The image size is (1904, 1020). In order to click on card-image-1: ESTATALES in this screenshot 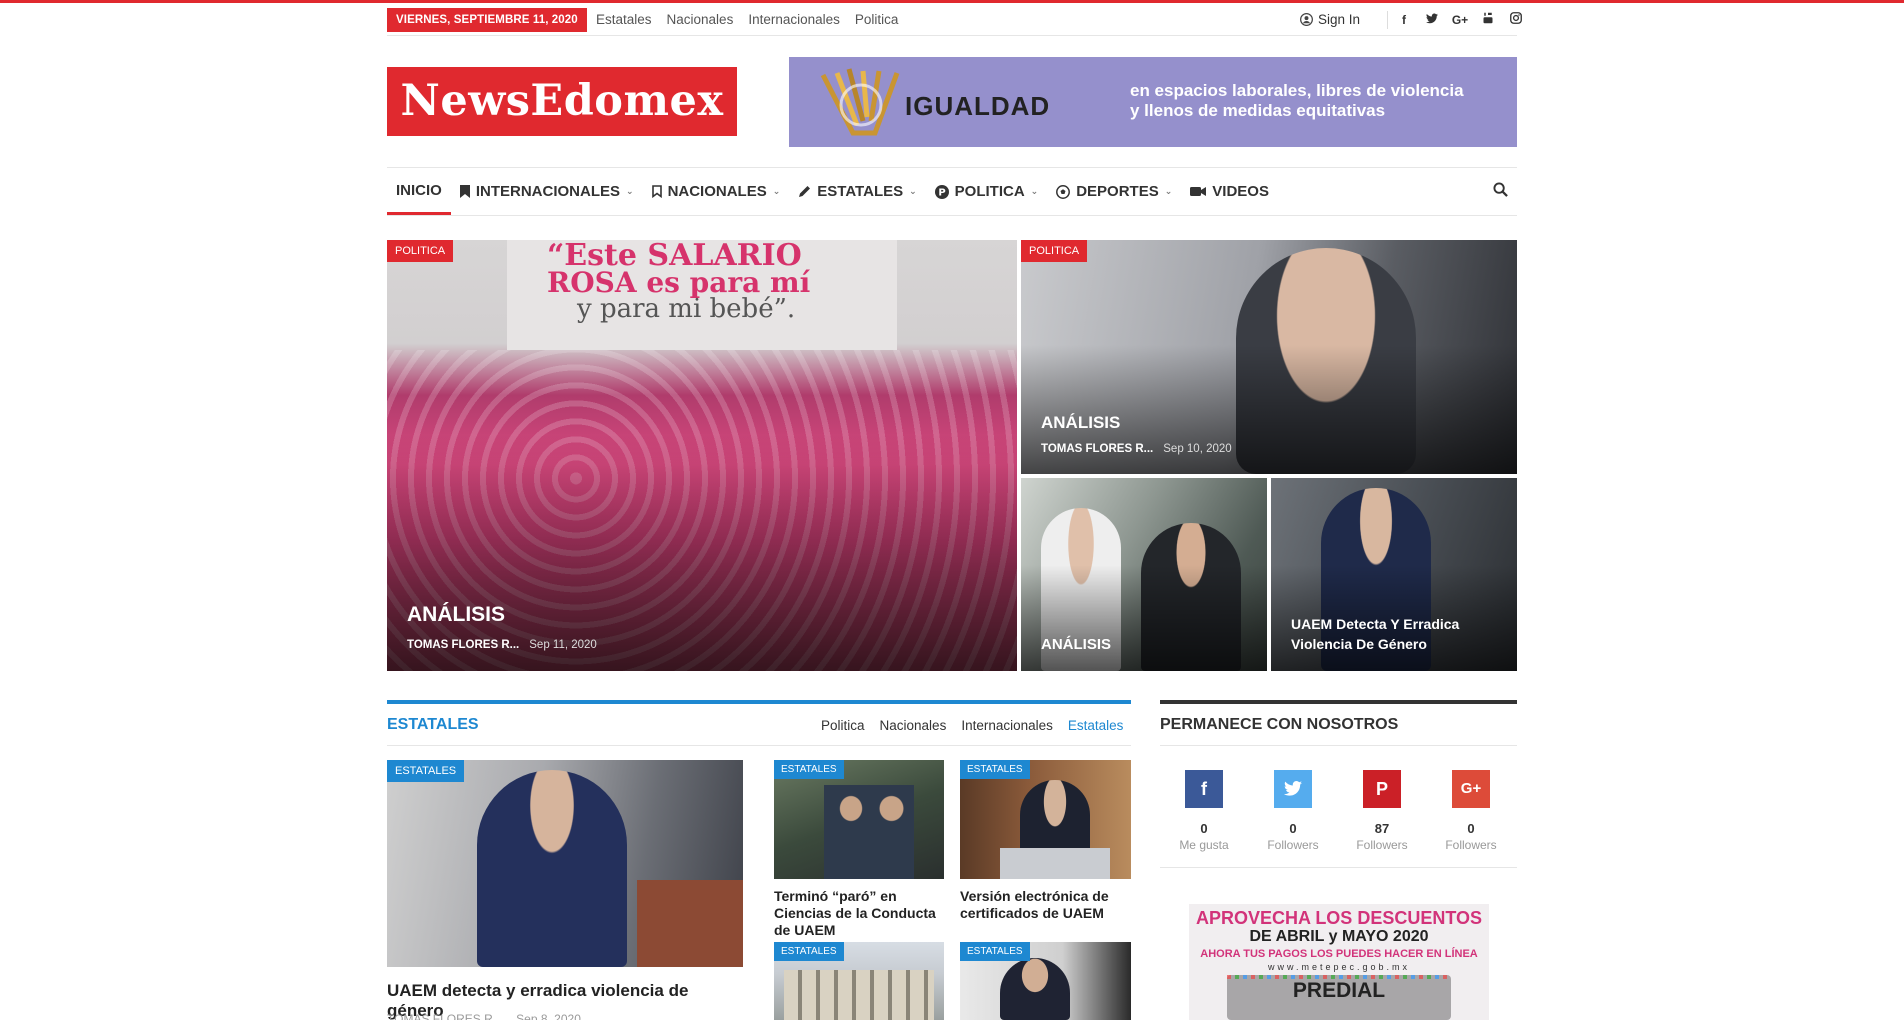, I will do `click(859, 819)`.